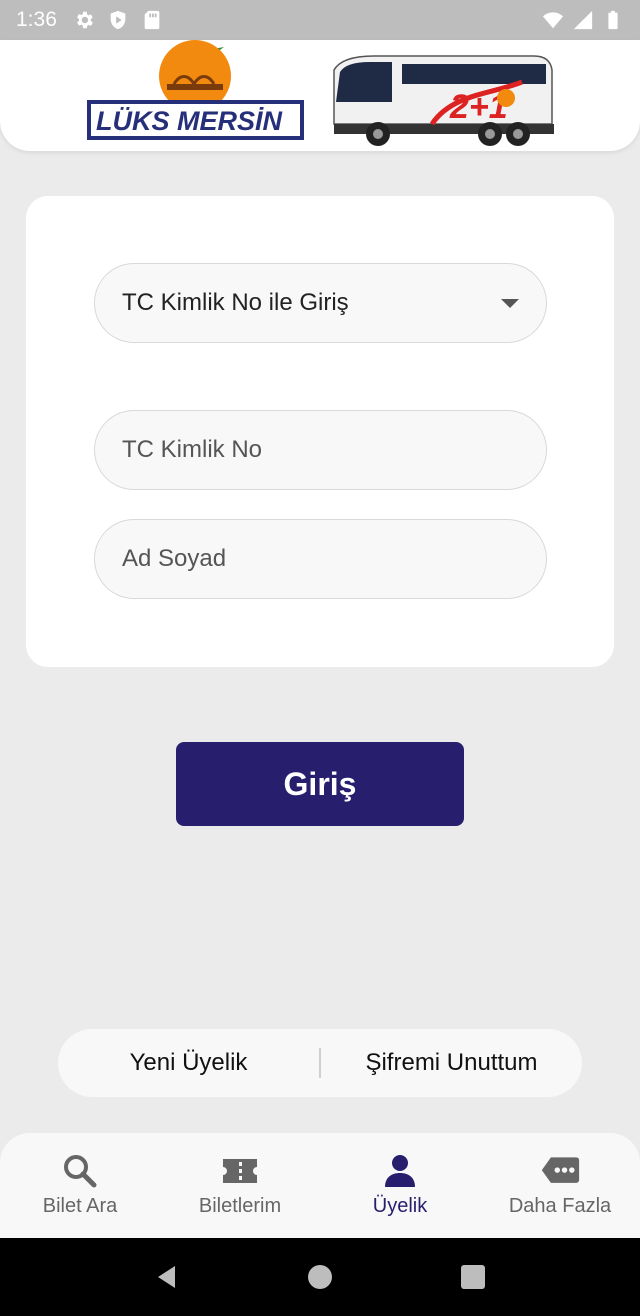 The height and width of the screenshot is (1316, 640). Describe the element at coordinates (167, 1277) in the screenshot. I see `back-icon` at that location.